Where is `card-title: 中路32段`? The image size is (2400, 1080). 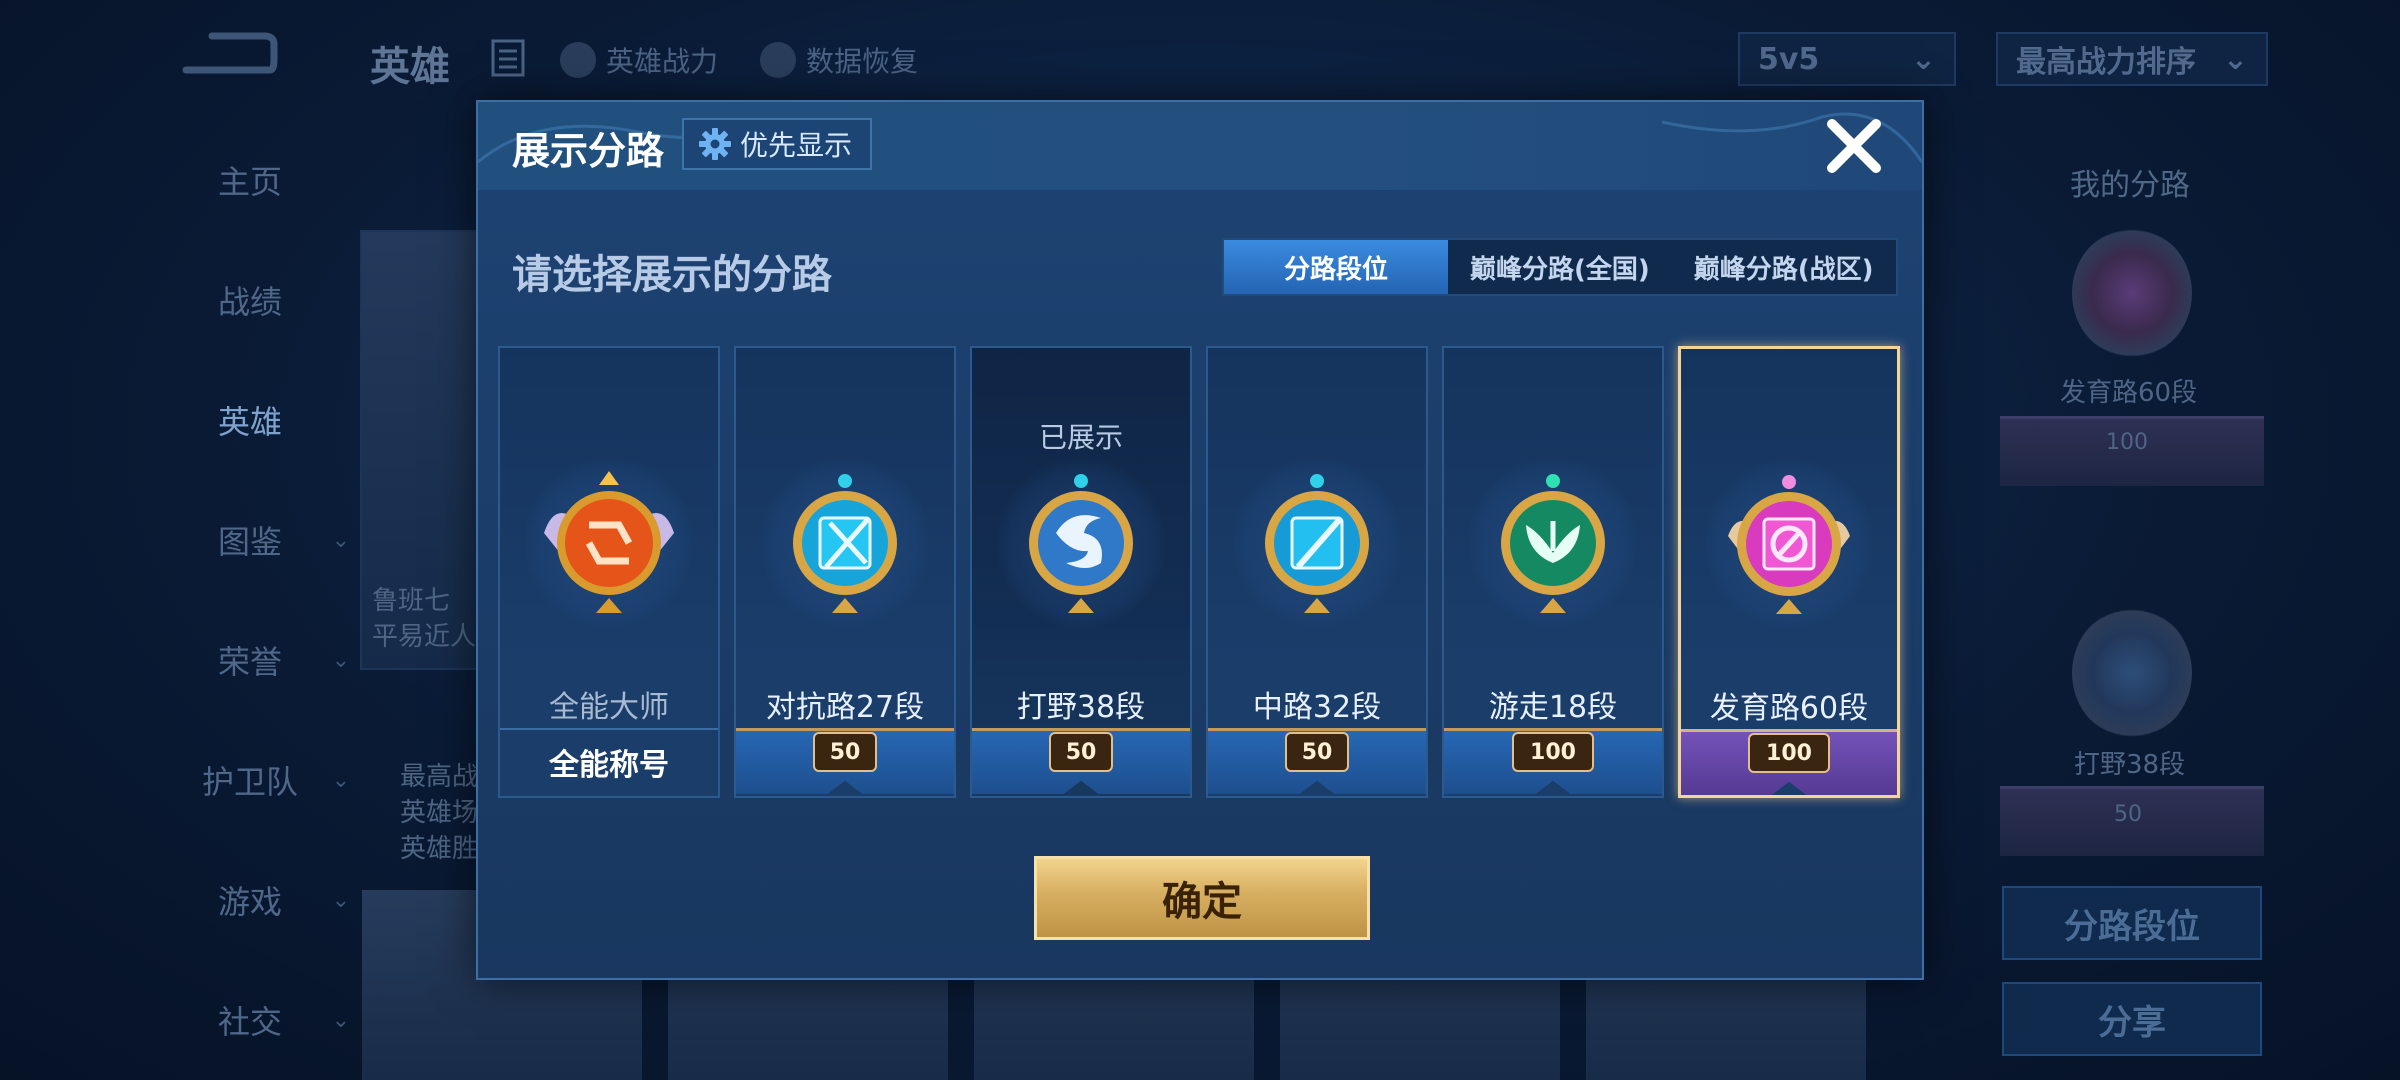 card-title: 中路32段 is located at coordinates (1317, 707).